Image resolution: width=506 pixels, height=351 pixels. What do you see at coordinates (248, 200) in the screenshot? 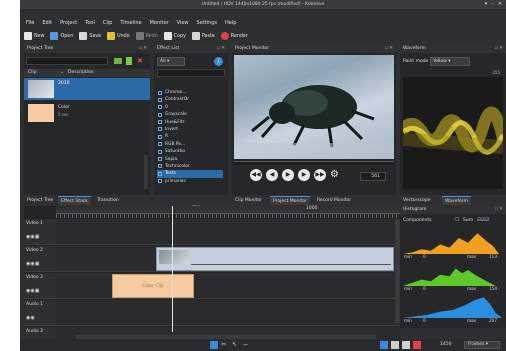
I see `tab-clip-monitor: Clip Monitor` at bounding box center [248, 200].